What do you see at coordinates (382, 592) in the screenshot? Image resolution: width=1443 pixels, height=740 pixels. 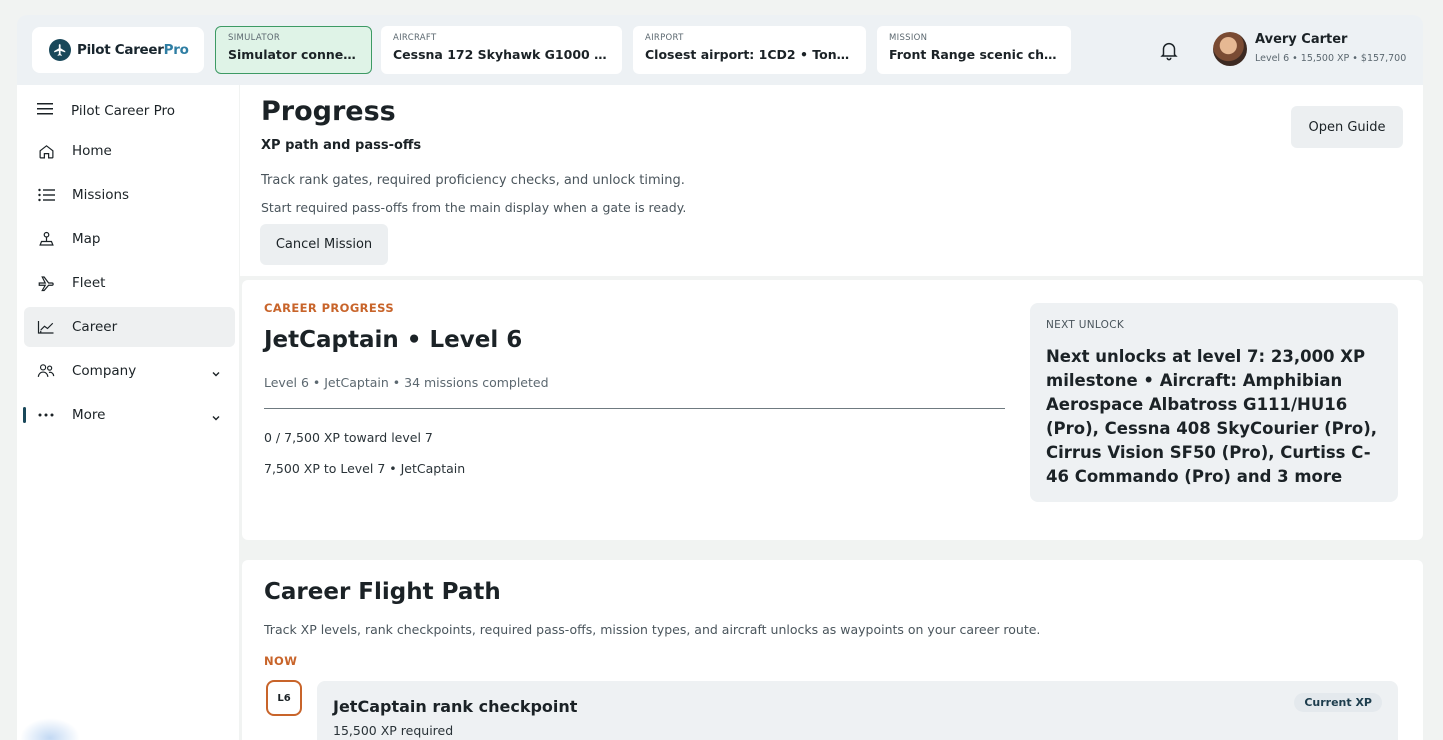 I see `flight-path-title: Career Flight Path` at bounding box center [382, 592].